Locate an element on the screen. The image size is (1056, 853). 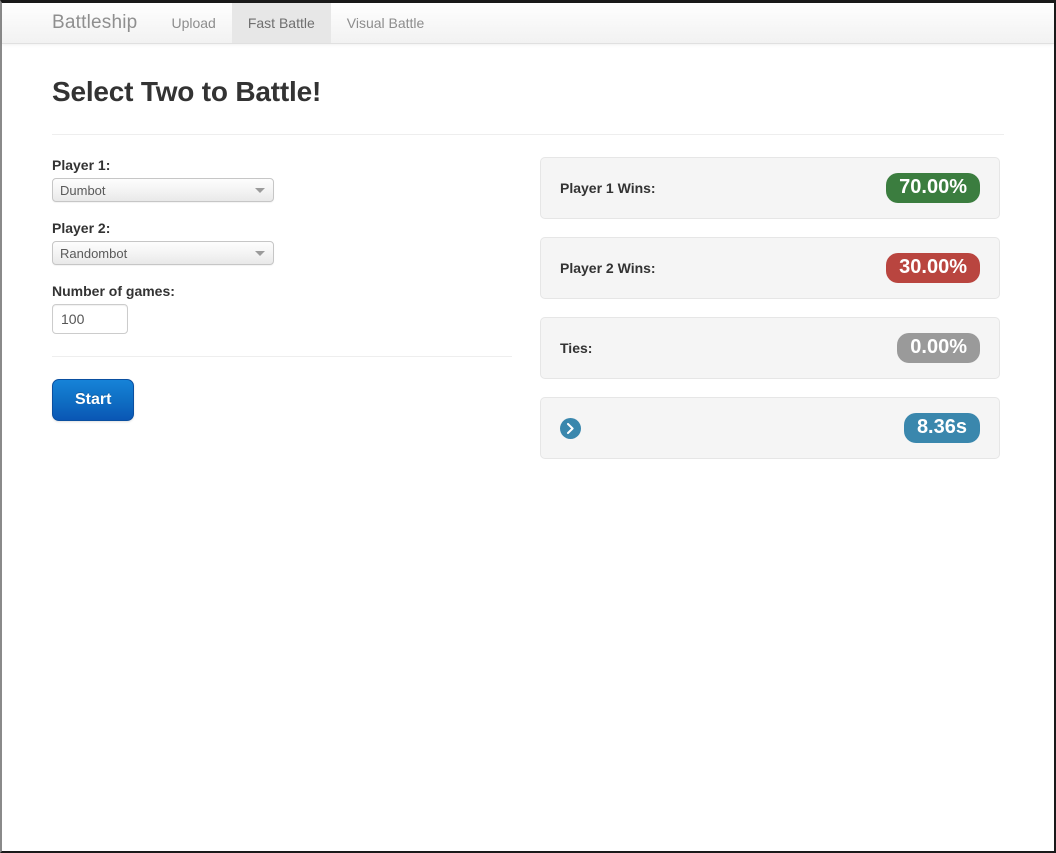
ties-label: Ties: is located at coordinates (576, 348).